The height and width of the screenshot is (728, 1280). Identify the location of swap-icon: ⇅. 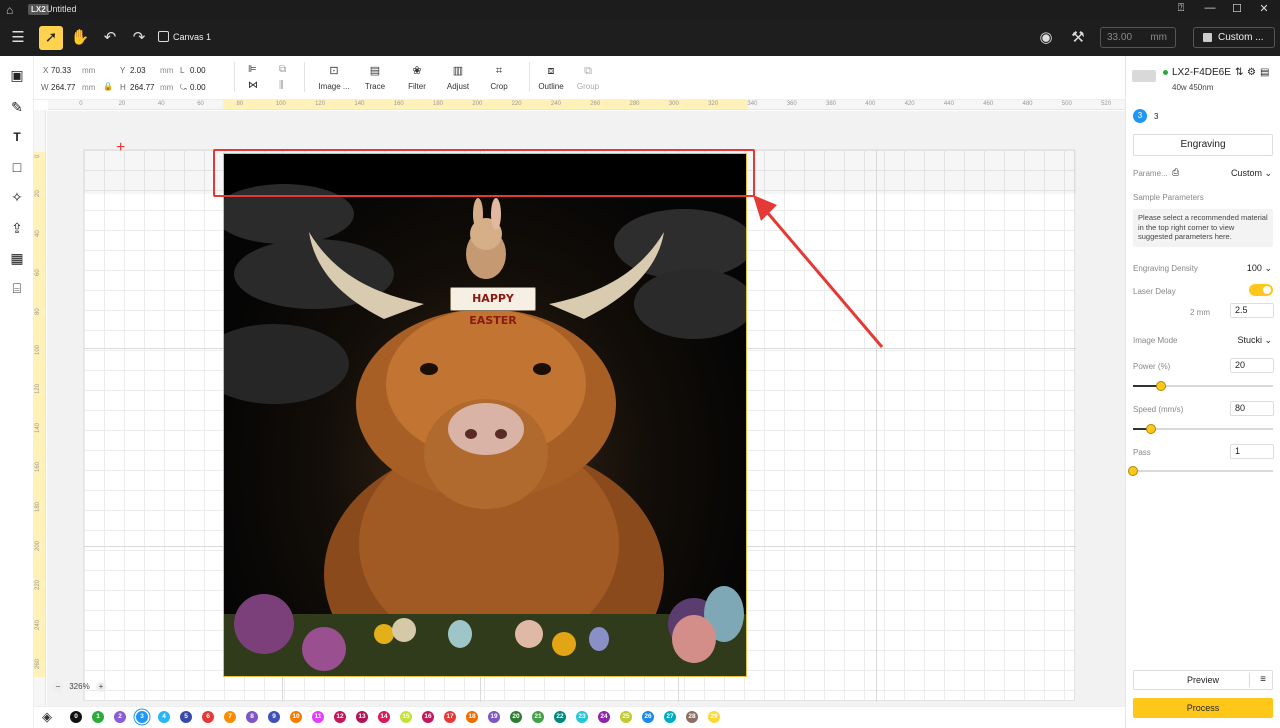
(1239, 72).